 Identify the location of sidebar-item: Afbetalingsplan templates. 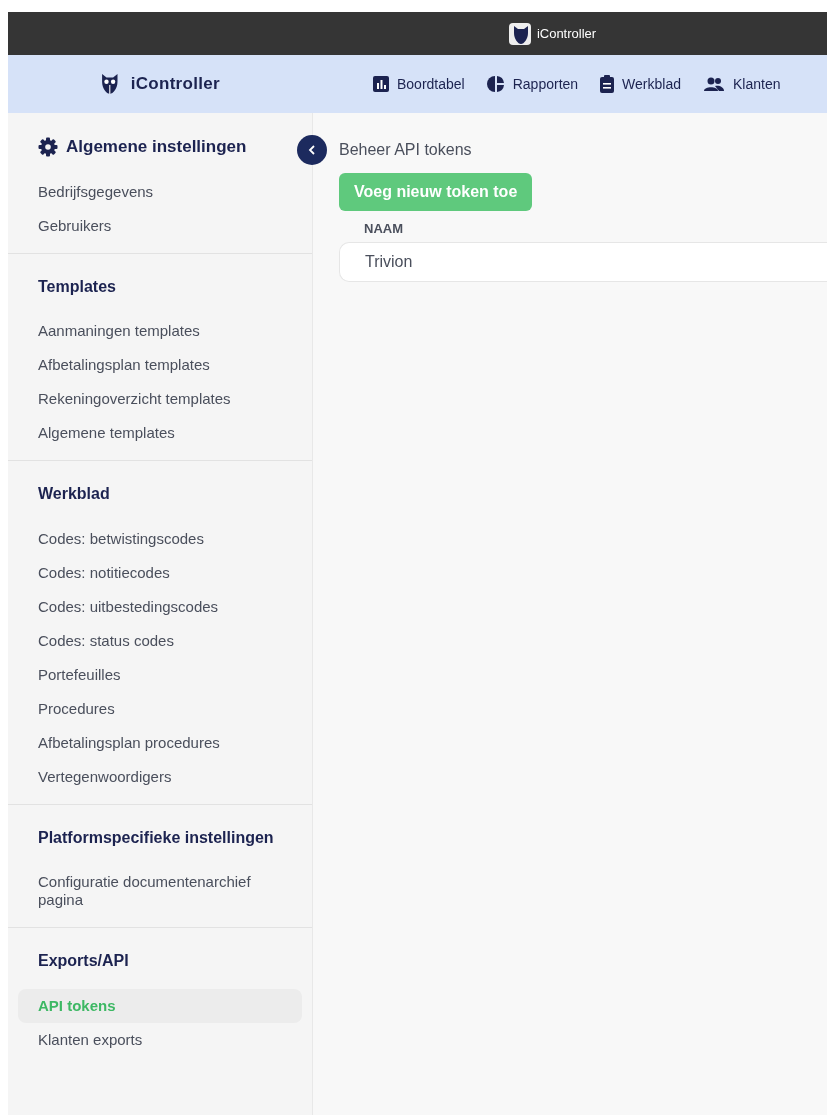
(160, 365).